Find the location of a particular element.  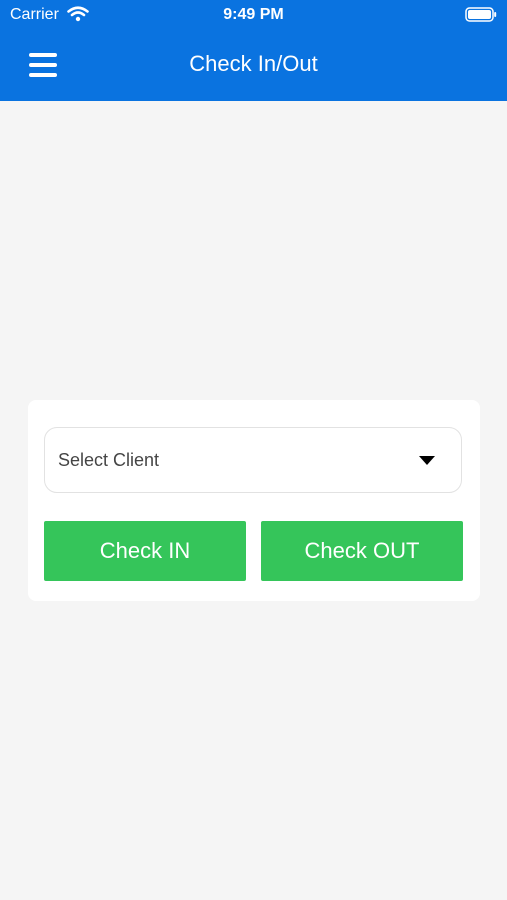

dropdown-arrow-icon is located at coordinates (427, 460).